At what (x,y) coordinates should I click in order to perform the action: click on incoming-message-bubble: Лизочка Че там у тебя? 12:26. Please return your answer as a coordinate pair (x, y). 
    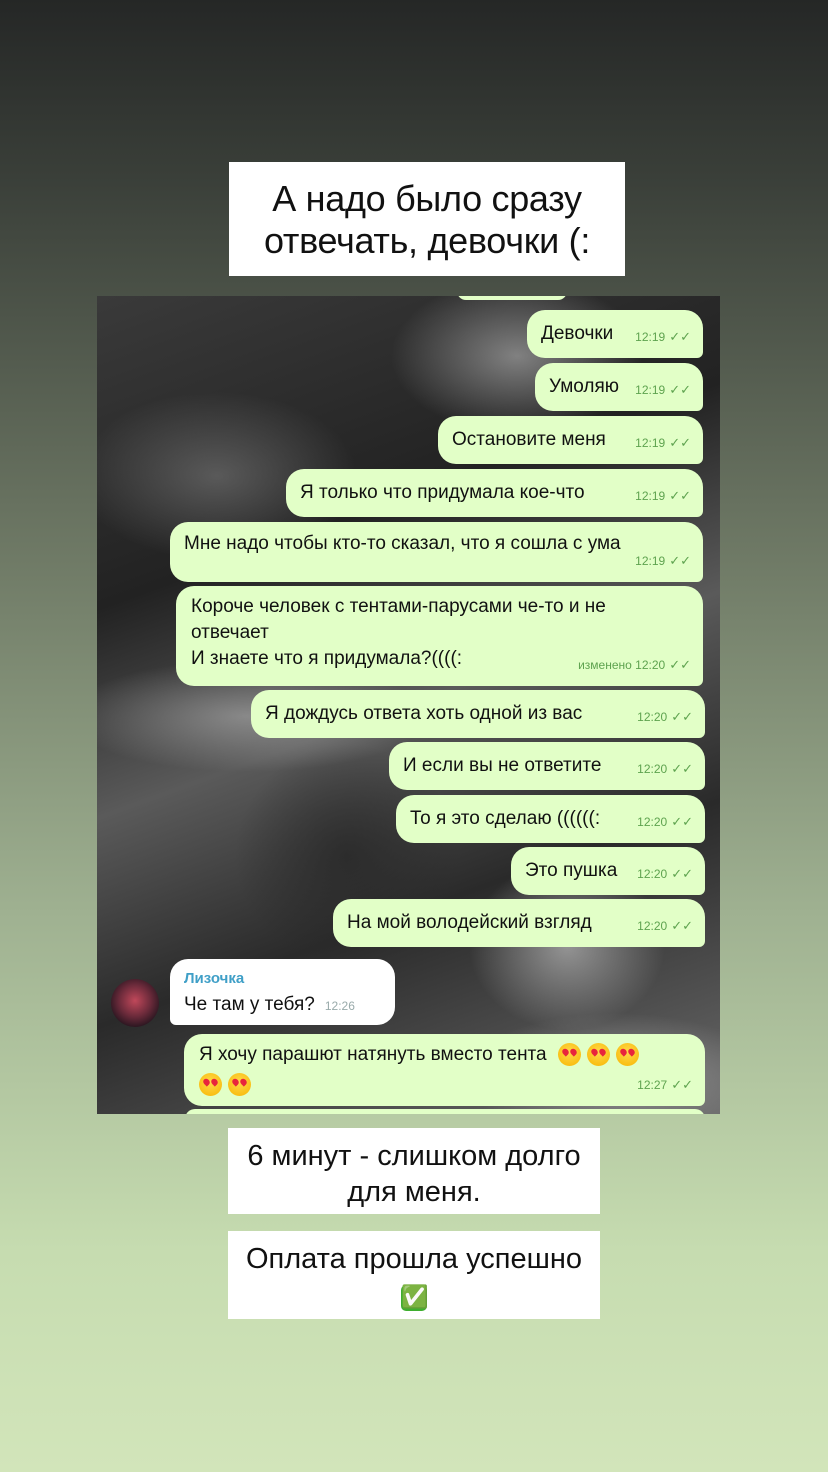
    Looking at the image, I should click on (282, 992).